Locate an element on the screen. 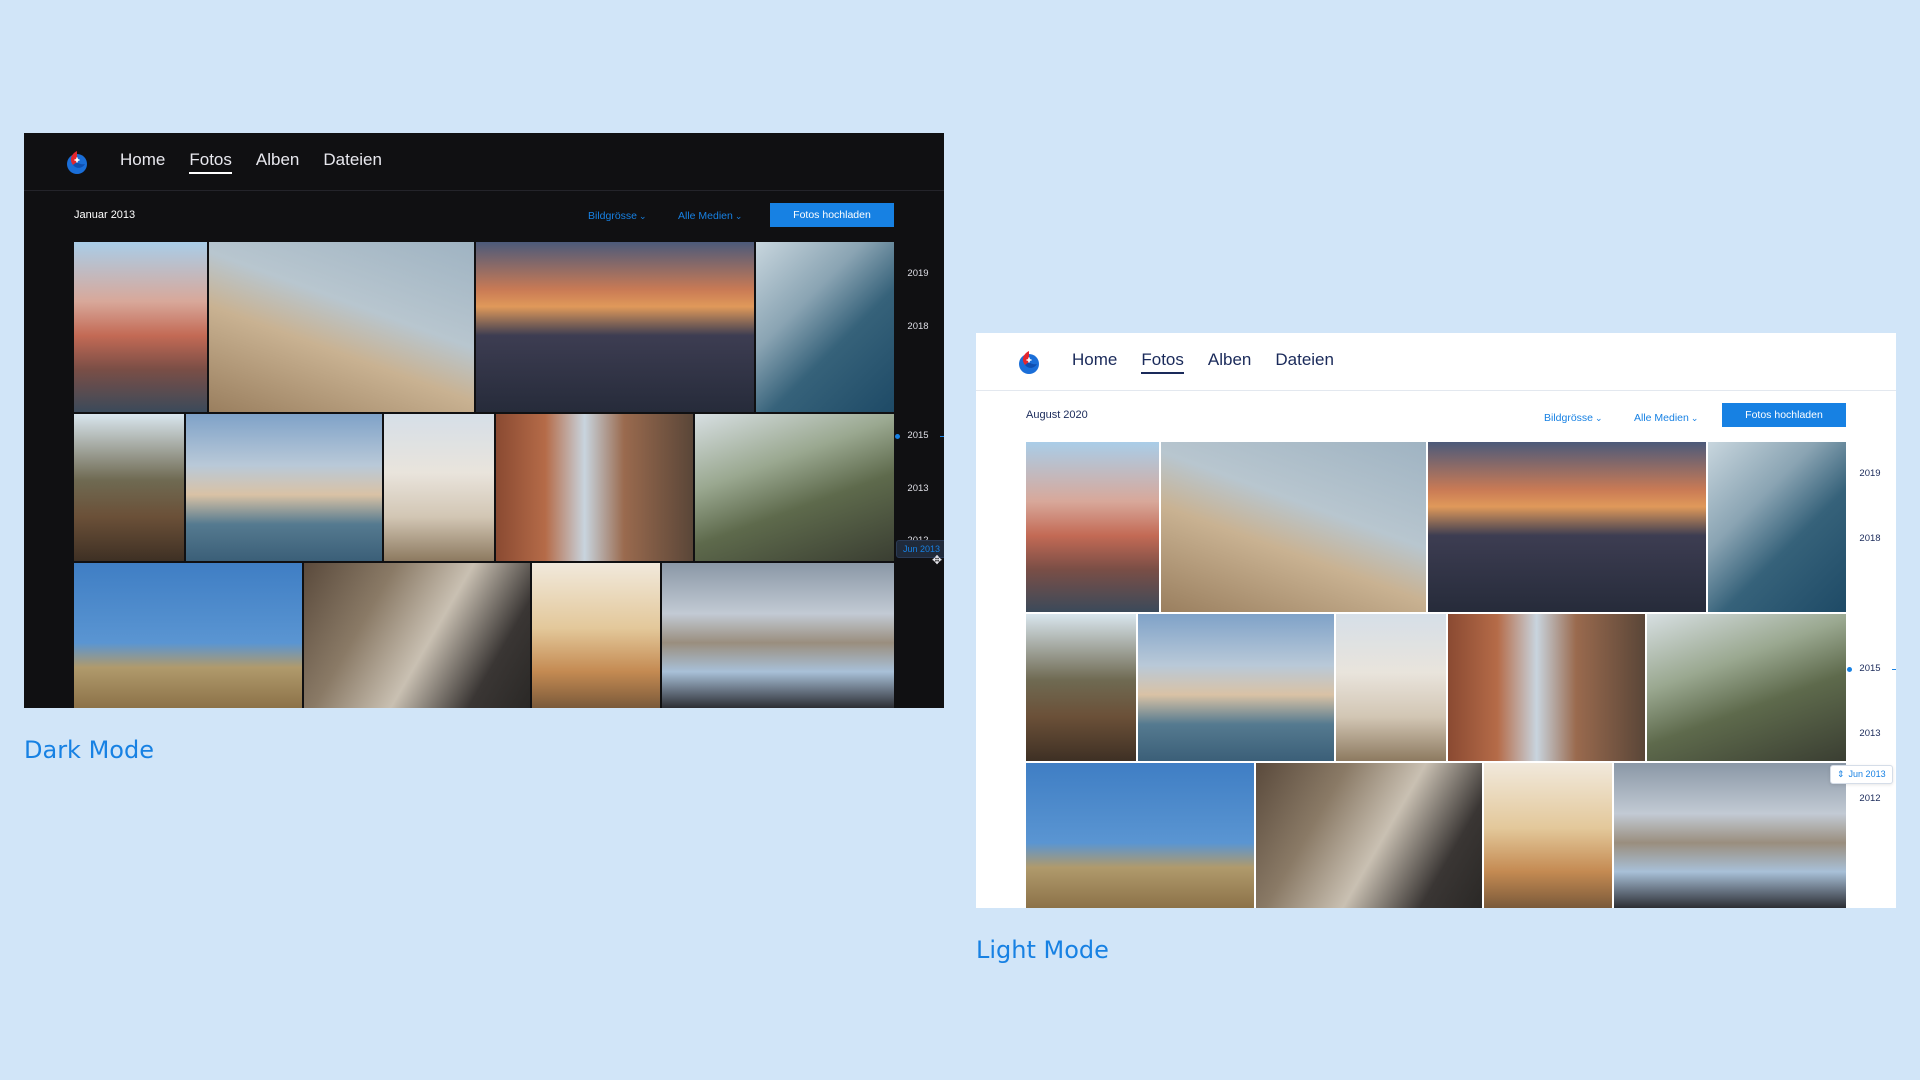  date-label: August 2020 is located at coordinates (1057, 415).